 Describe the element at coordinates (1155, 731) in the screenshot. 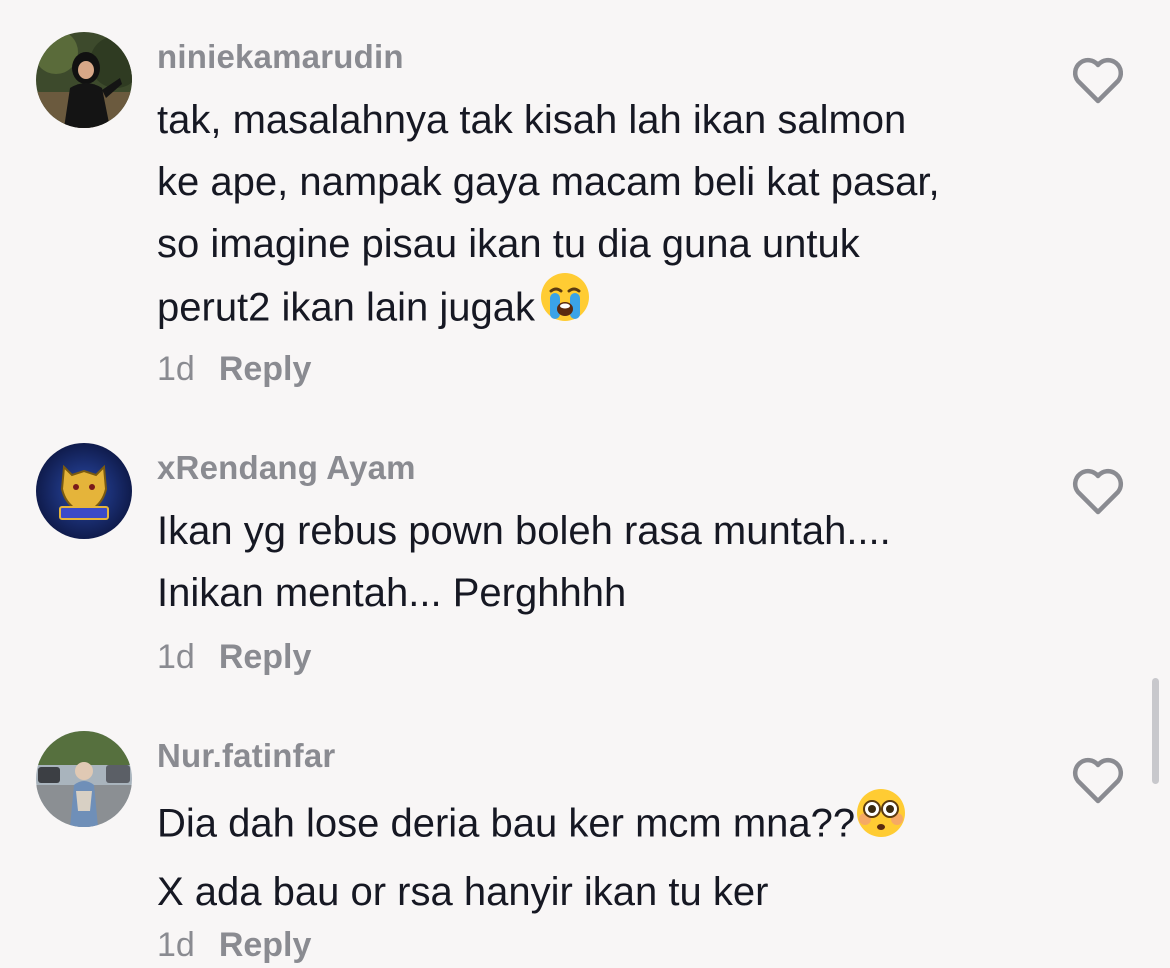

I see `scrollbar` at that location.